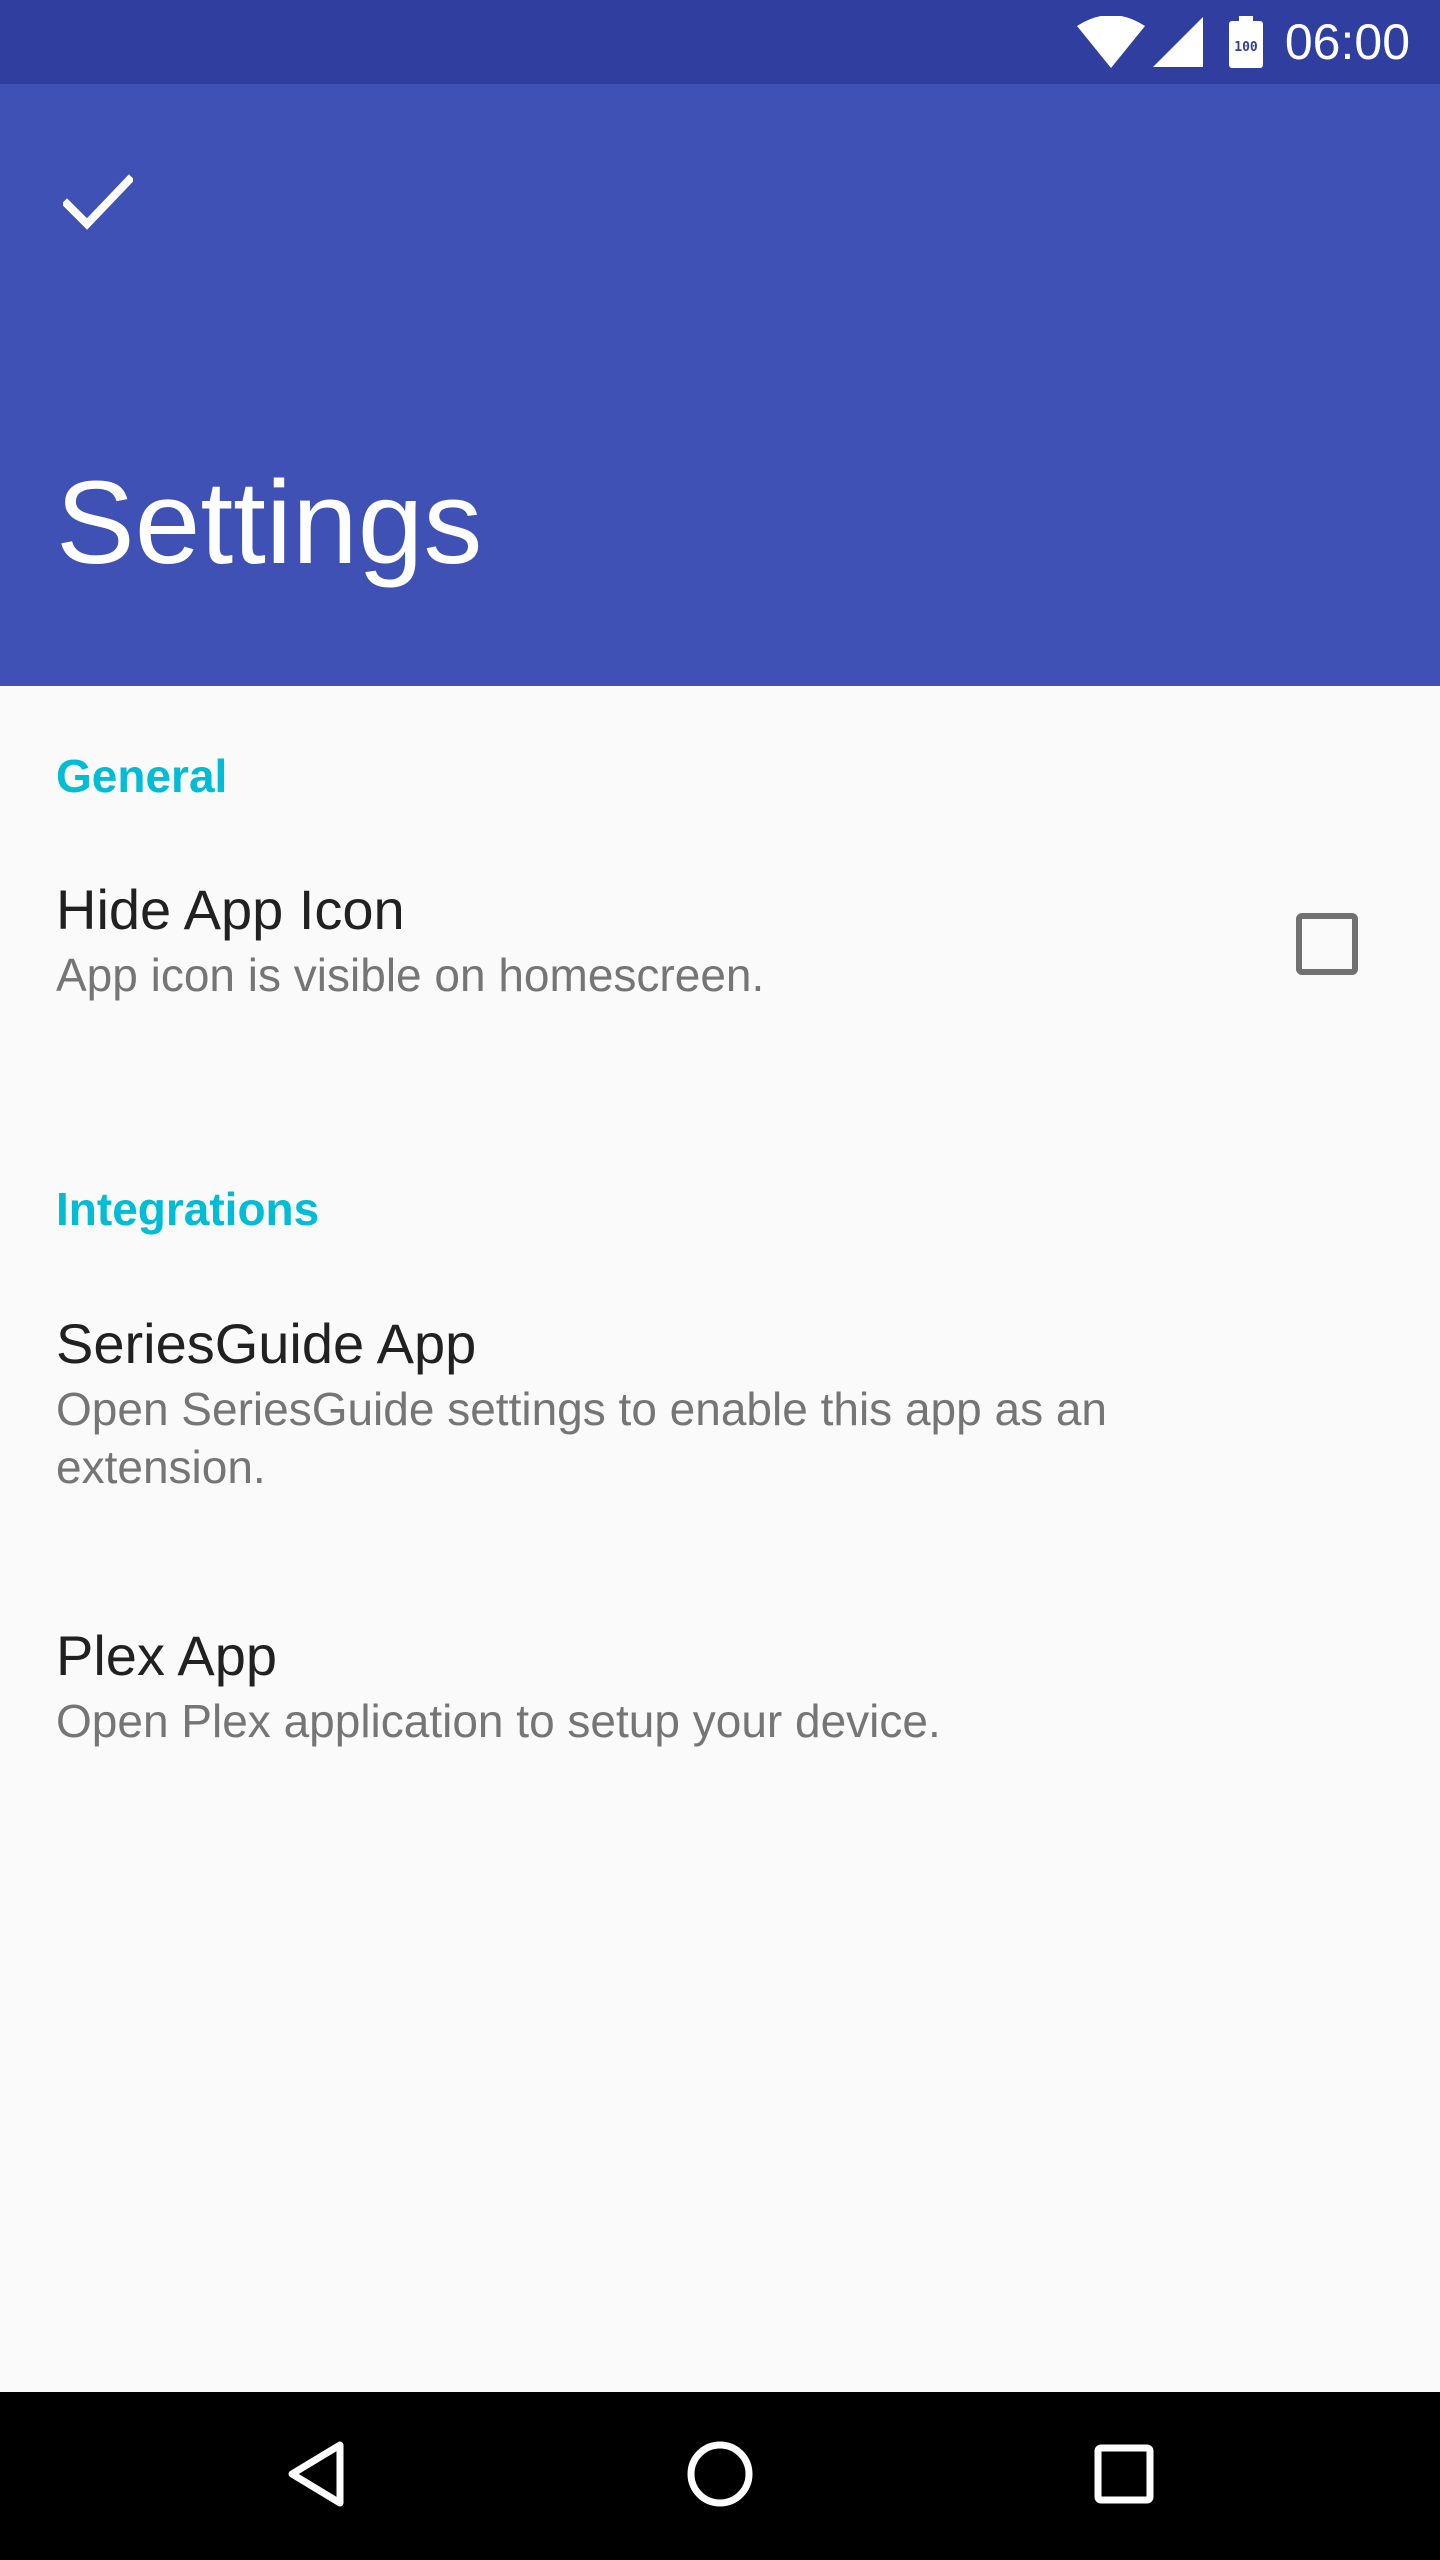  I want to click on section-header-general: General, so click(142, 776).